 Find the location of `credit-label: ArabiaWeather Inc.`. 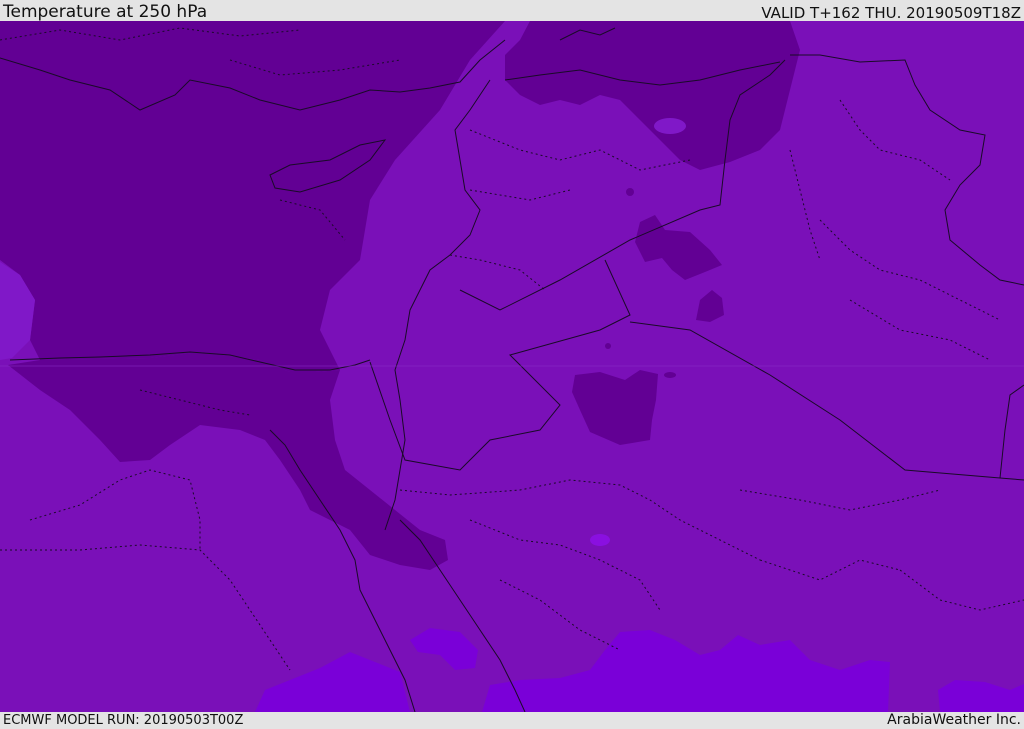

credit-label: ArabiaWeather Inc. is located at coordinates (954, 720).